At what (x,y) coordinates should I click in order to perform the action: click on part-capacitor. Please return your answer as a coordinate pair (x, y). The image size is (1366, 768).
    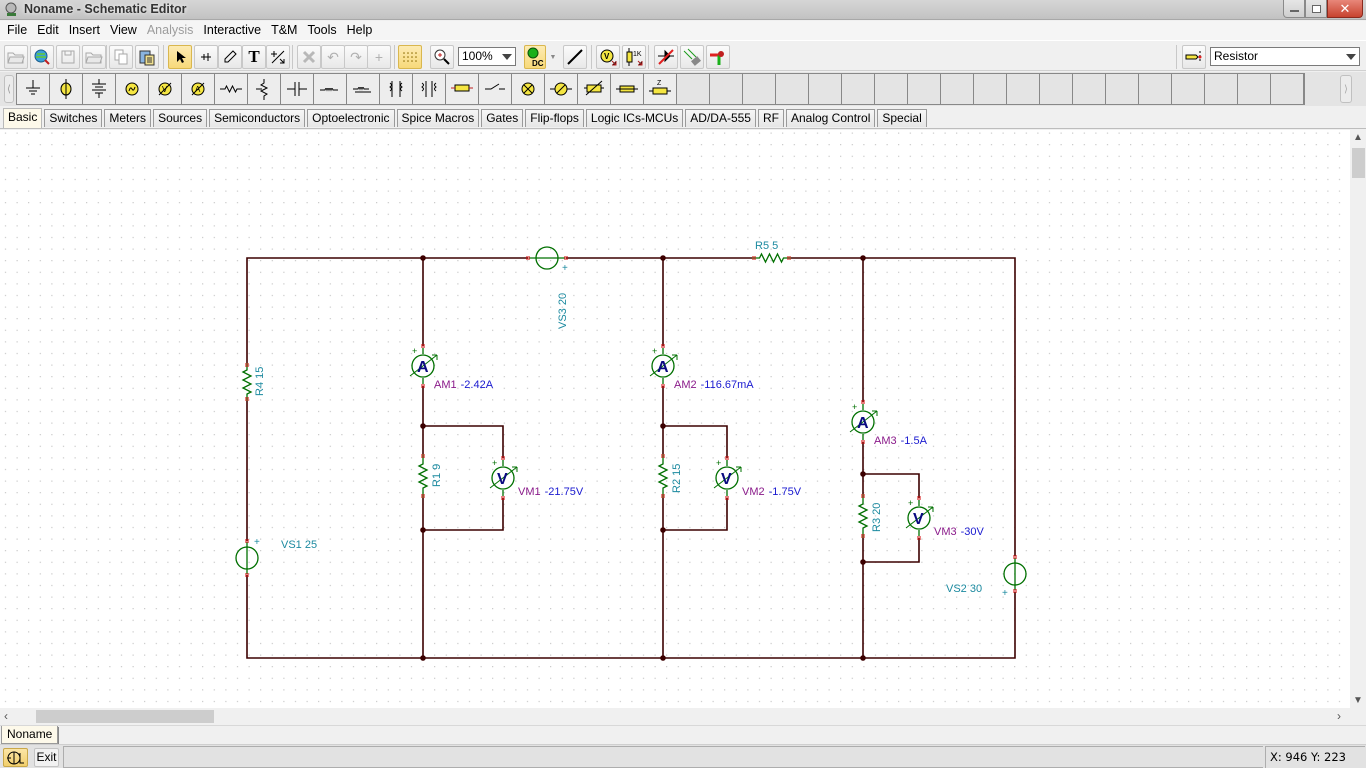
    Looking at the image, I should click on (297, 89).